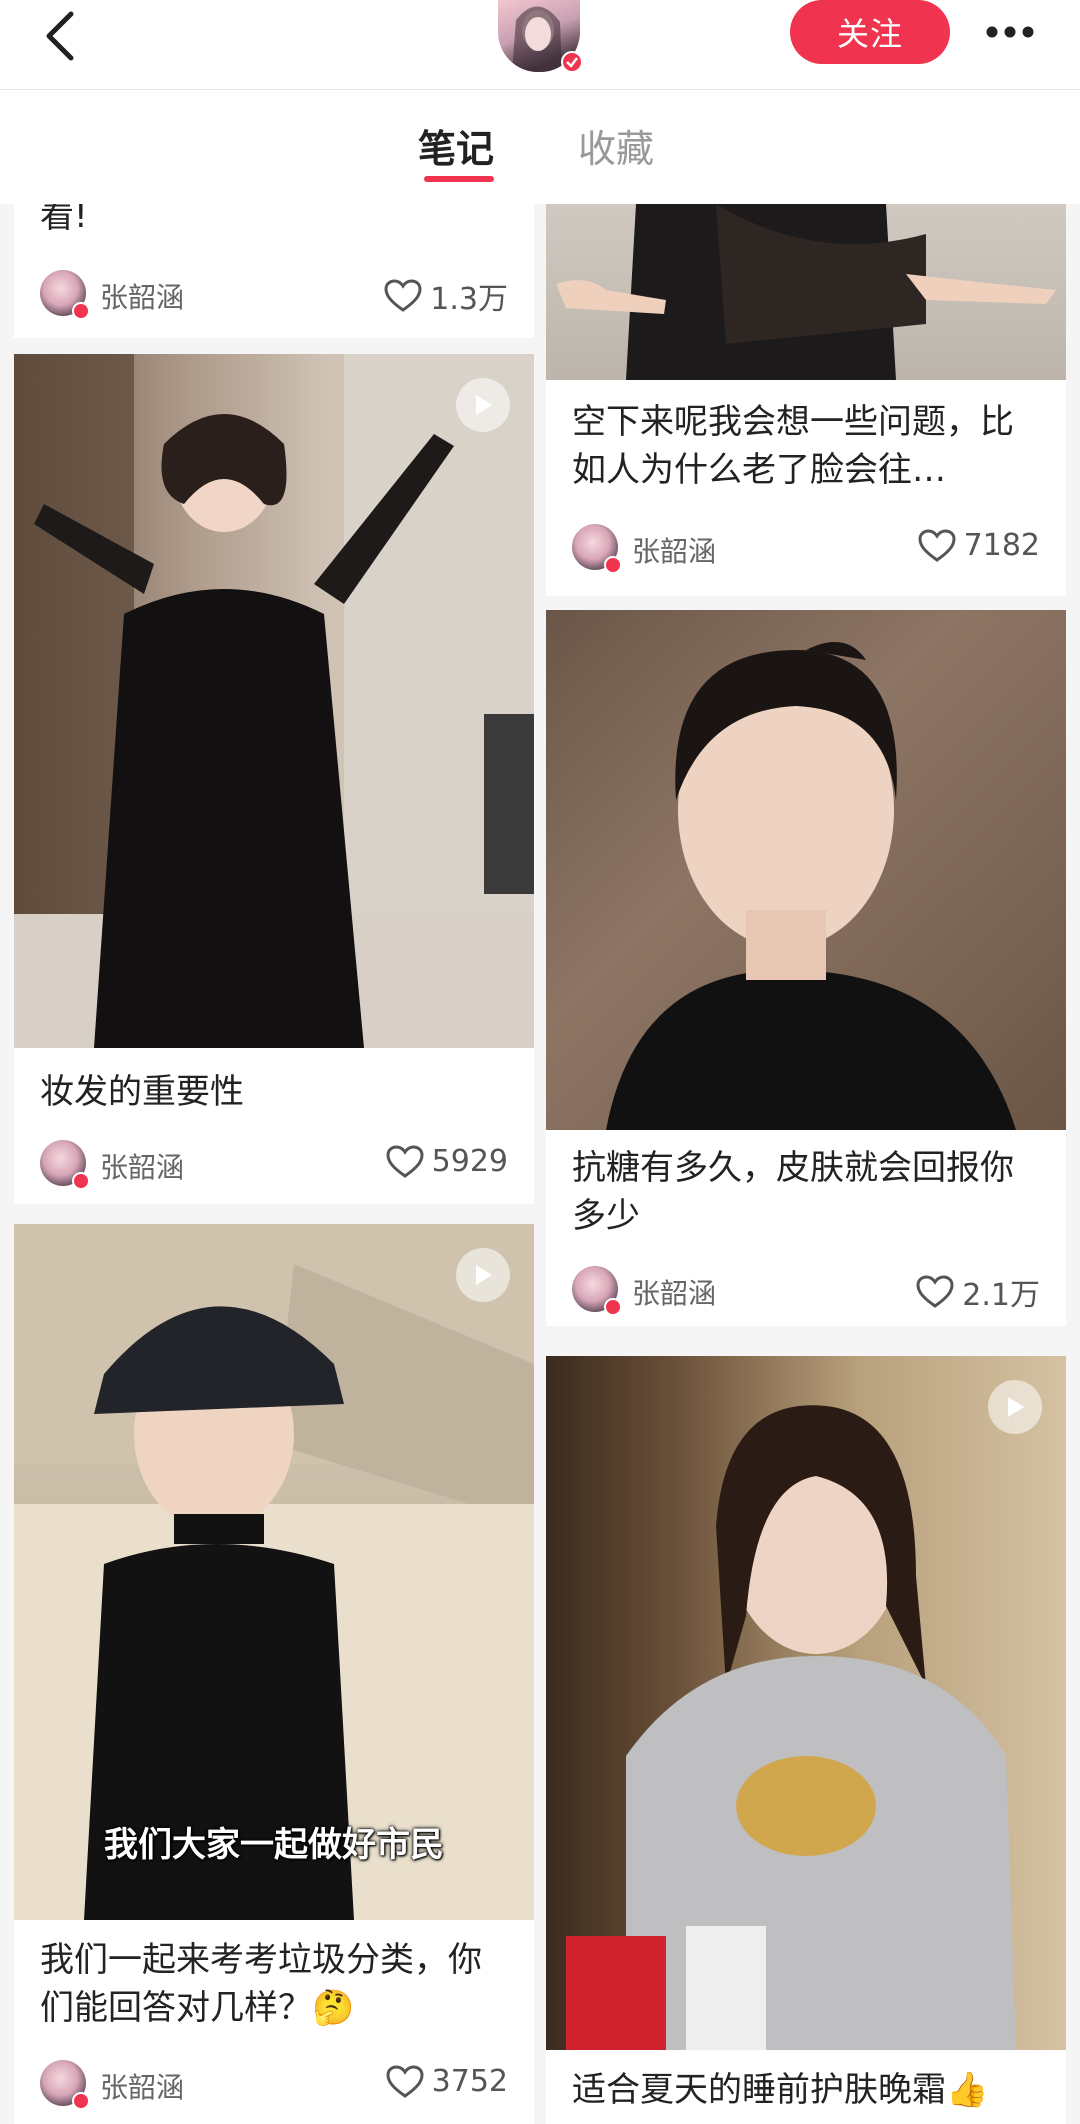 The image size is (1080, 2124). I want to click on like-button: 1.3万, so click(446, 296).